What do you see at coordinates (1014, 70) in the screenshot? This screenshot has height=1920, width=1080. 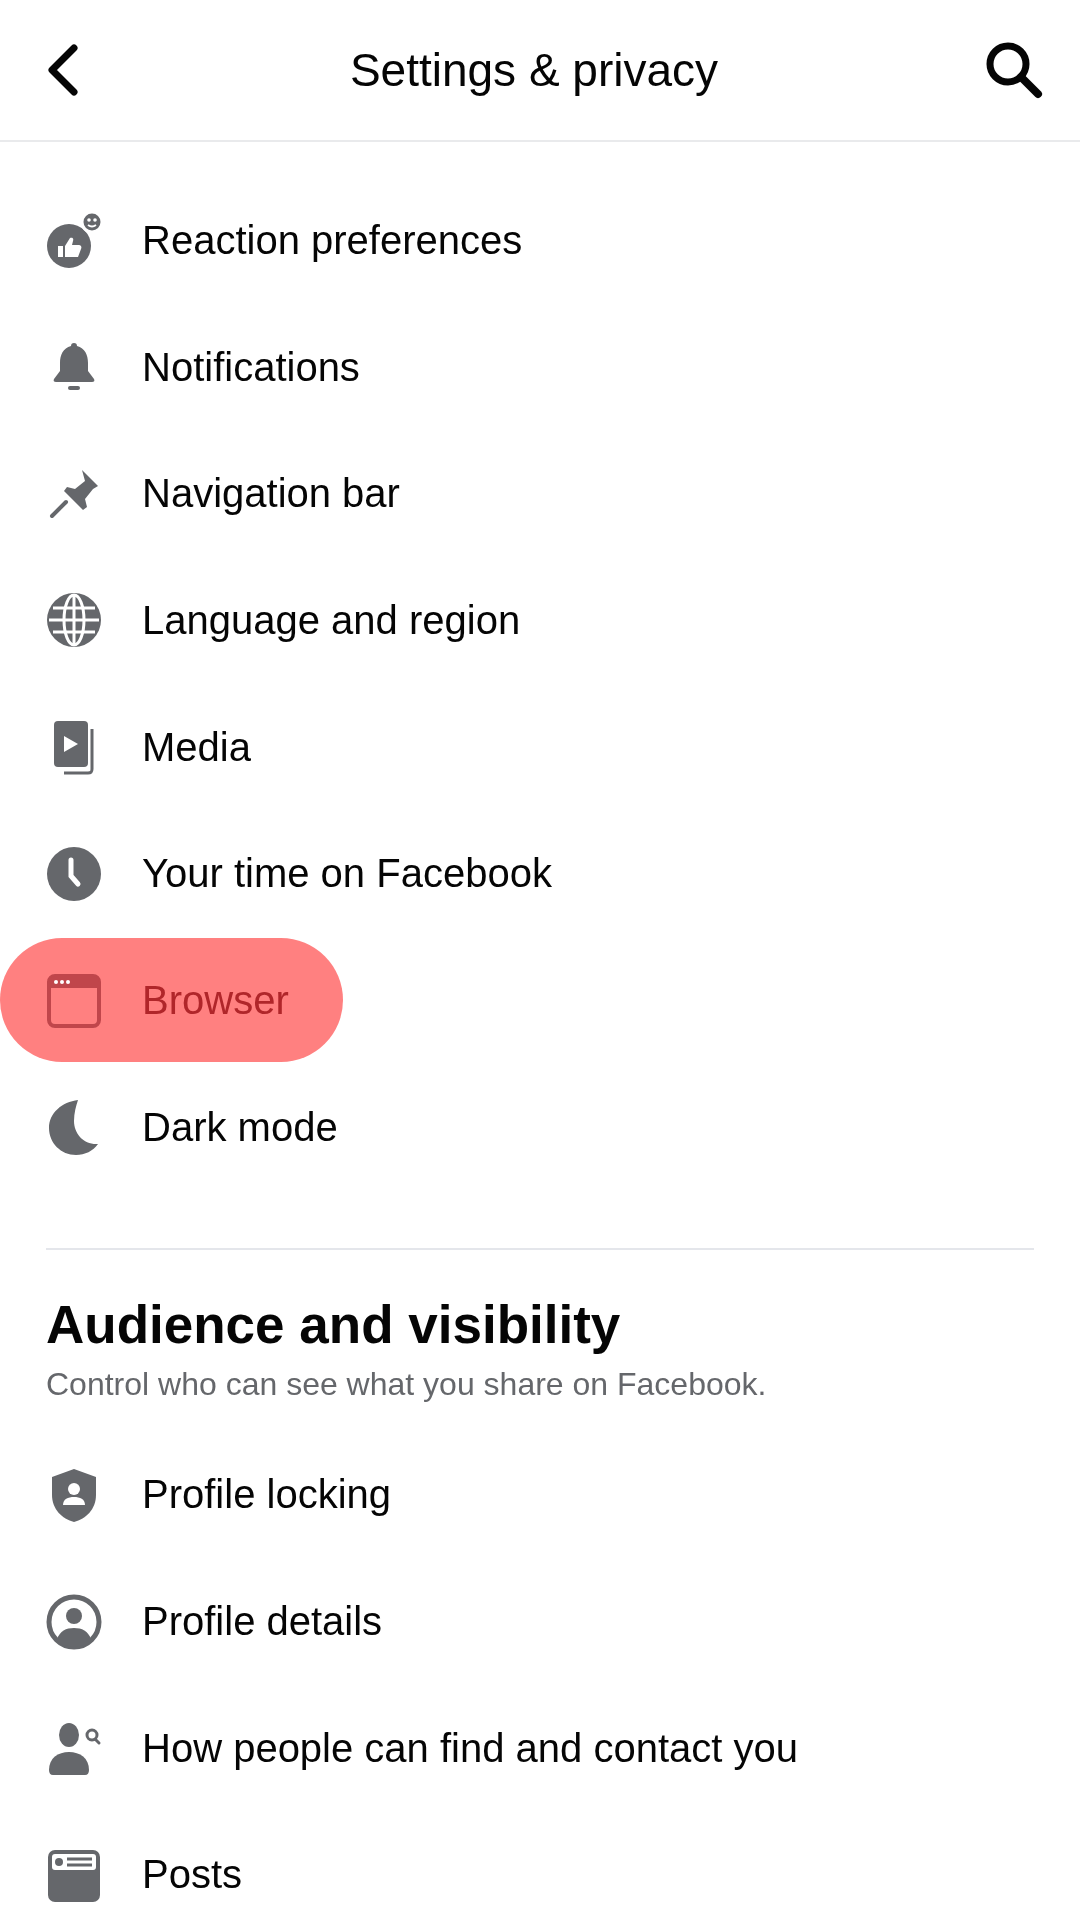 I see `search-button` at bounding box center [1014, 70].